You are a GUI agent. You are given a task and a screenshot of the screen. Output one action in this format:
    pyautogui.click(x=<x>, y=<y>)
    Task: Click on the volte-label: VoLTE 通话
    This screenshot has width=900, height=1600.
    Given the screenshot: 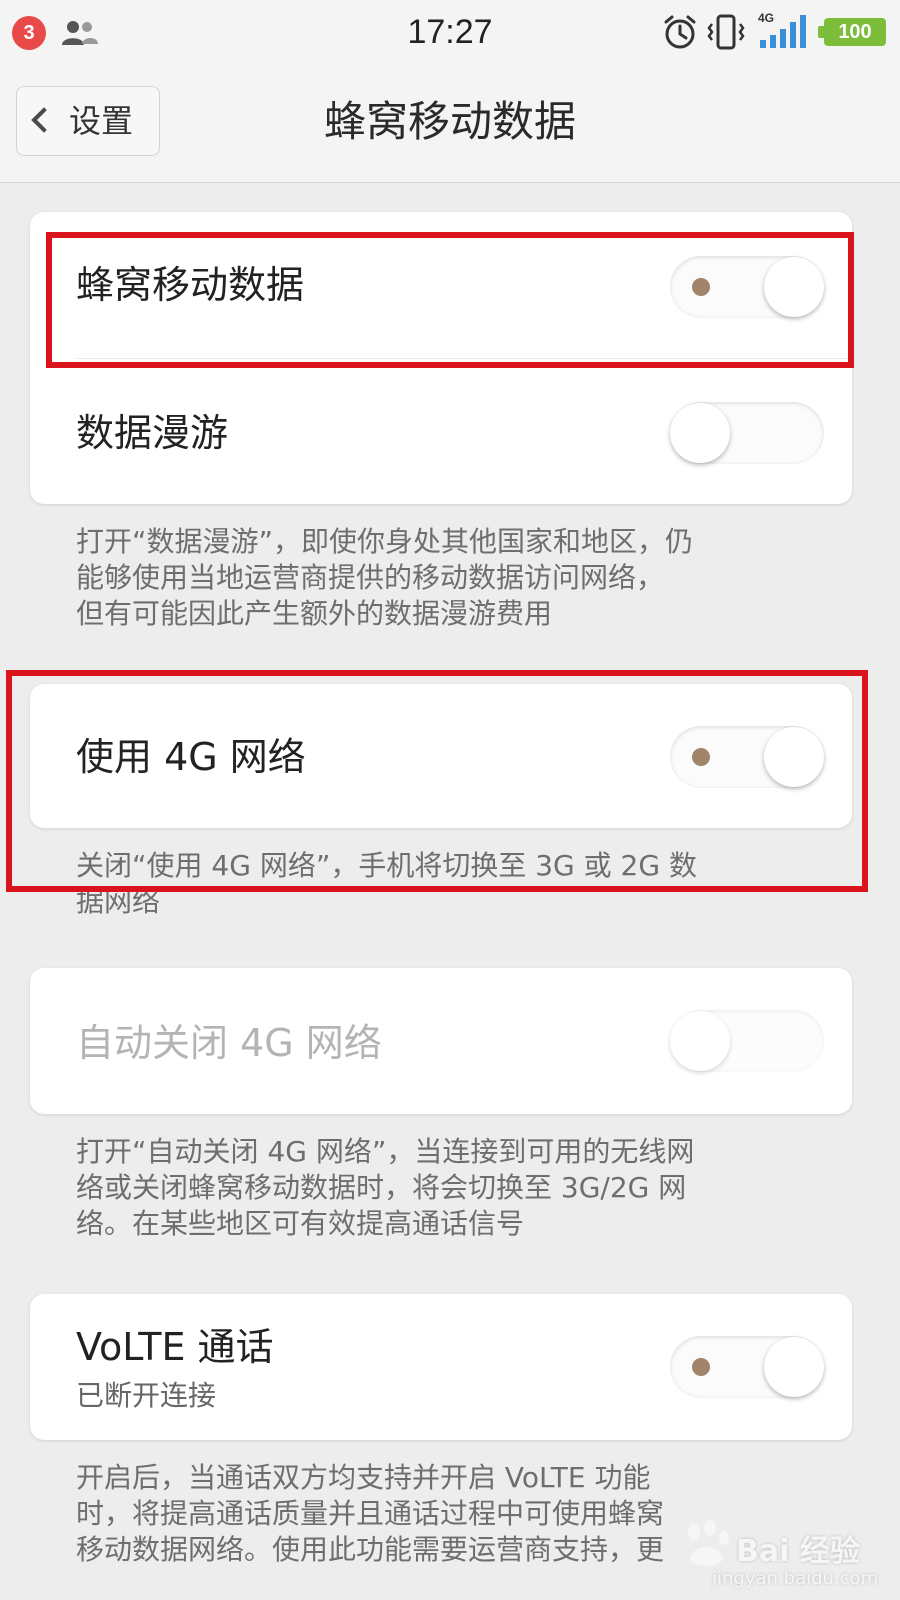 What is the action you would take?
    pyautogui.click(x=175, y=1347)
    